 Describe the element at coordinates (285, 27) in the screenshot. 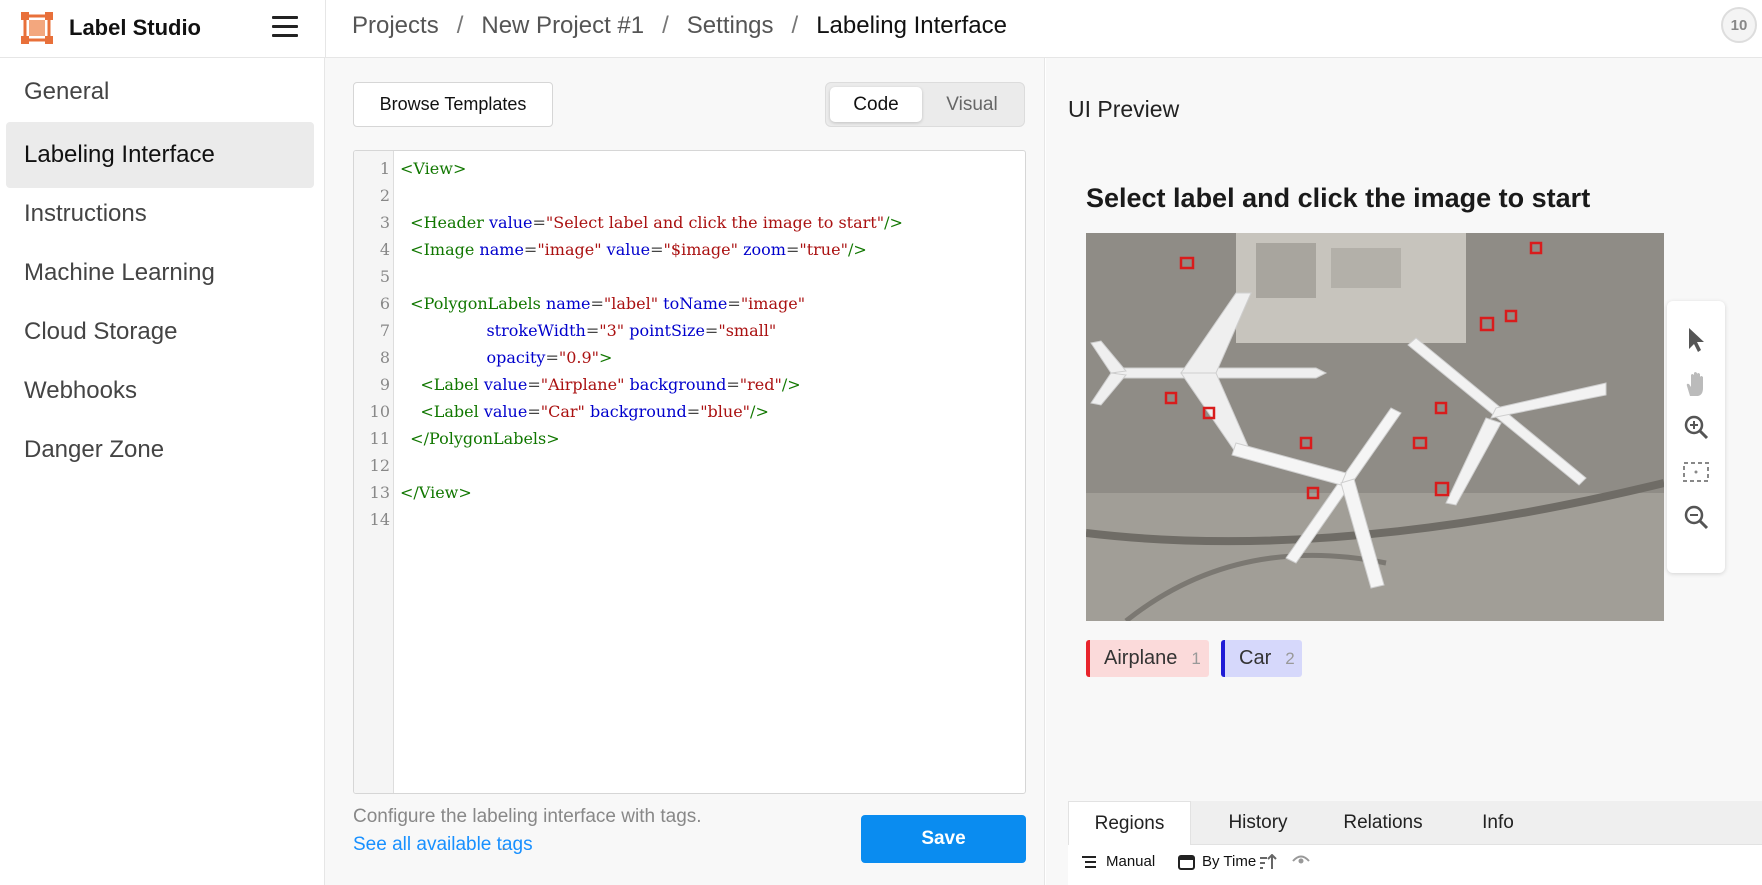

I see `menu-icon` at that location.